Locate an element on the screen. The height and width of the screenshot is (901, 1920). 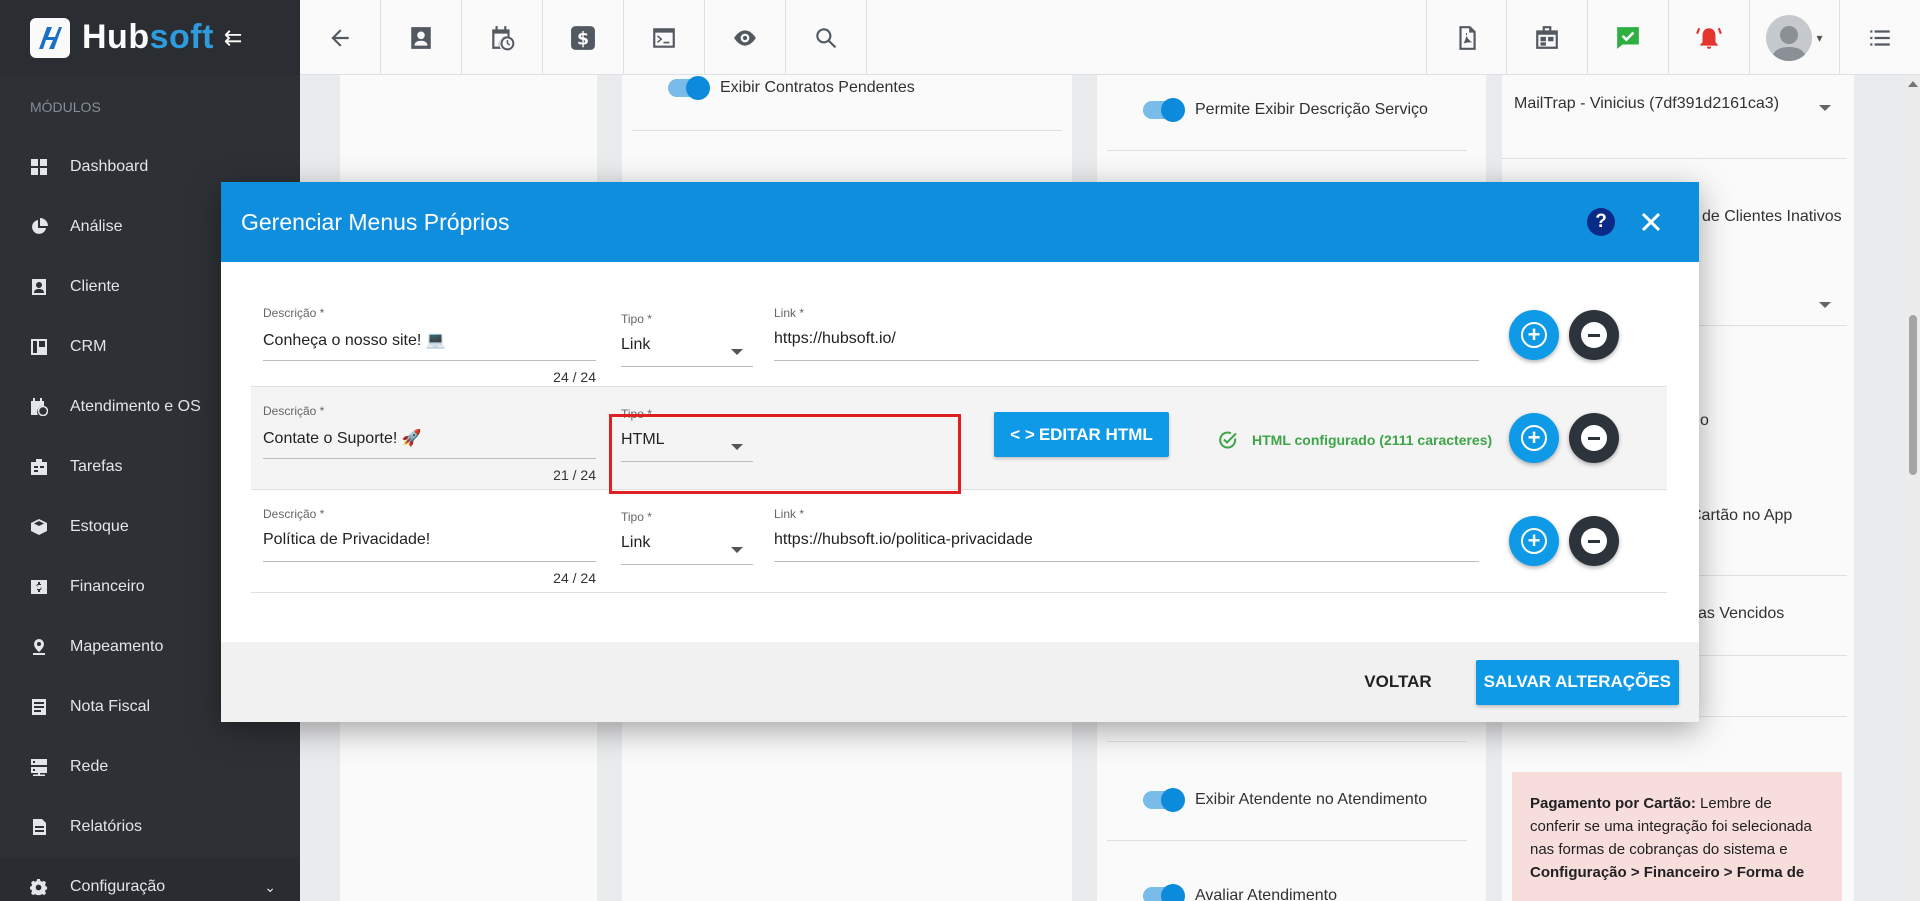
field-value: https://hubsoft.io/ is located at coordinates (835, 338).